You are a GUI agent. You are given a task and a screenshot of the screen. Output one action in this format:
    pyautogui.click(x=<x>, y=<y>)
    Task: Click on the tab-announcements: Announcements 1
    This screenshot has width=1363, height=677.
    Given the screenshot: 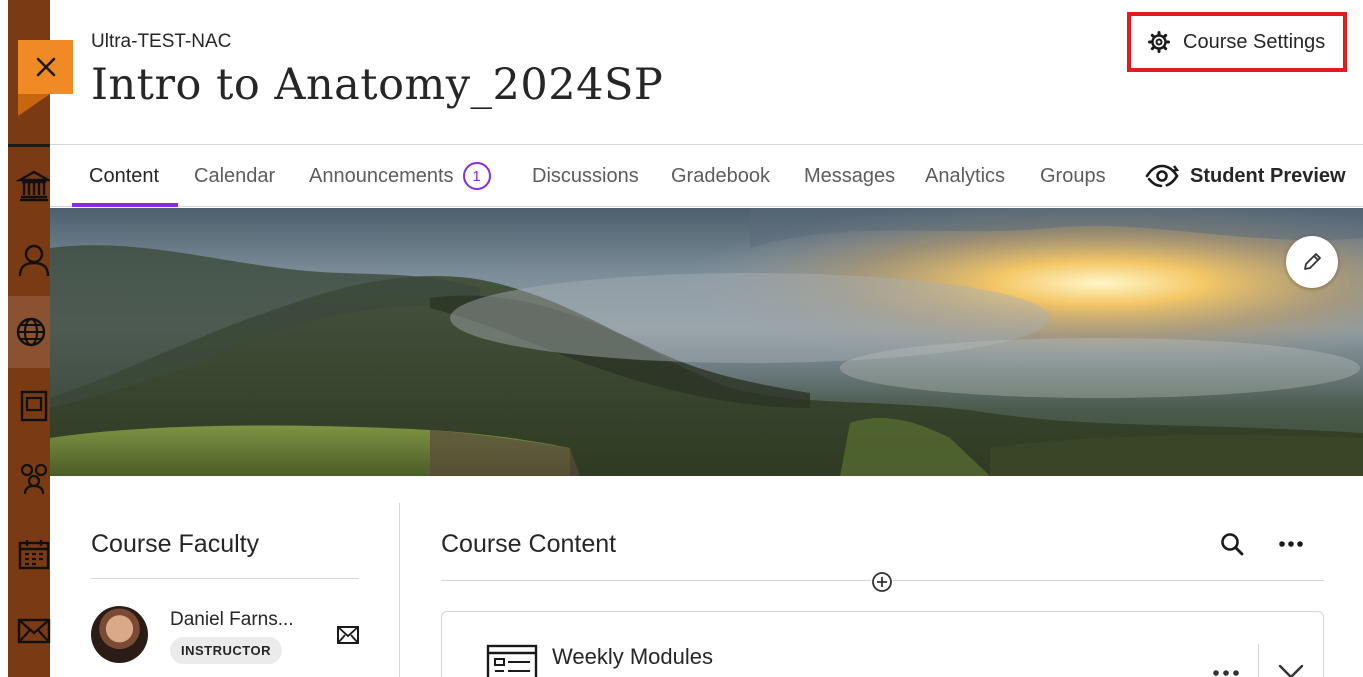 What is the action you would take?
    pyautogui.click(x=400, y=176)
    